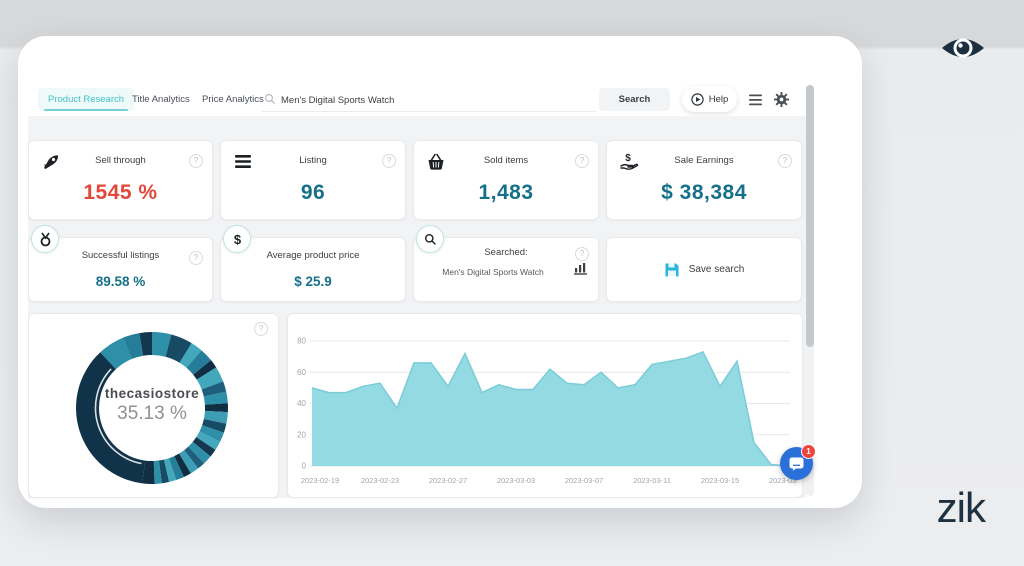 The height and width of the screenshot is (566, 1024). Describe the element at coordinates (963, 48) in the screenshot. I see `eye-logo-icon` at that location.